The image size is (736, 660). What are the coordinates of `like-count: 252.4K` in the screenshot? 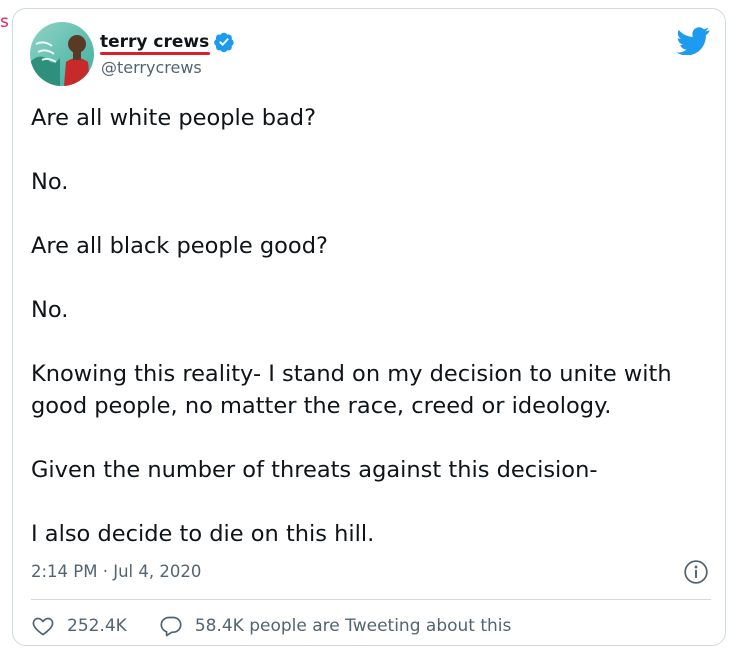 It's located at (97, 626).